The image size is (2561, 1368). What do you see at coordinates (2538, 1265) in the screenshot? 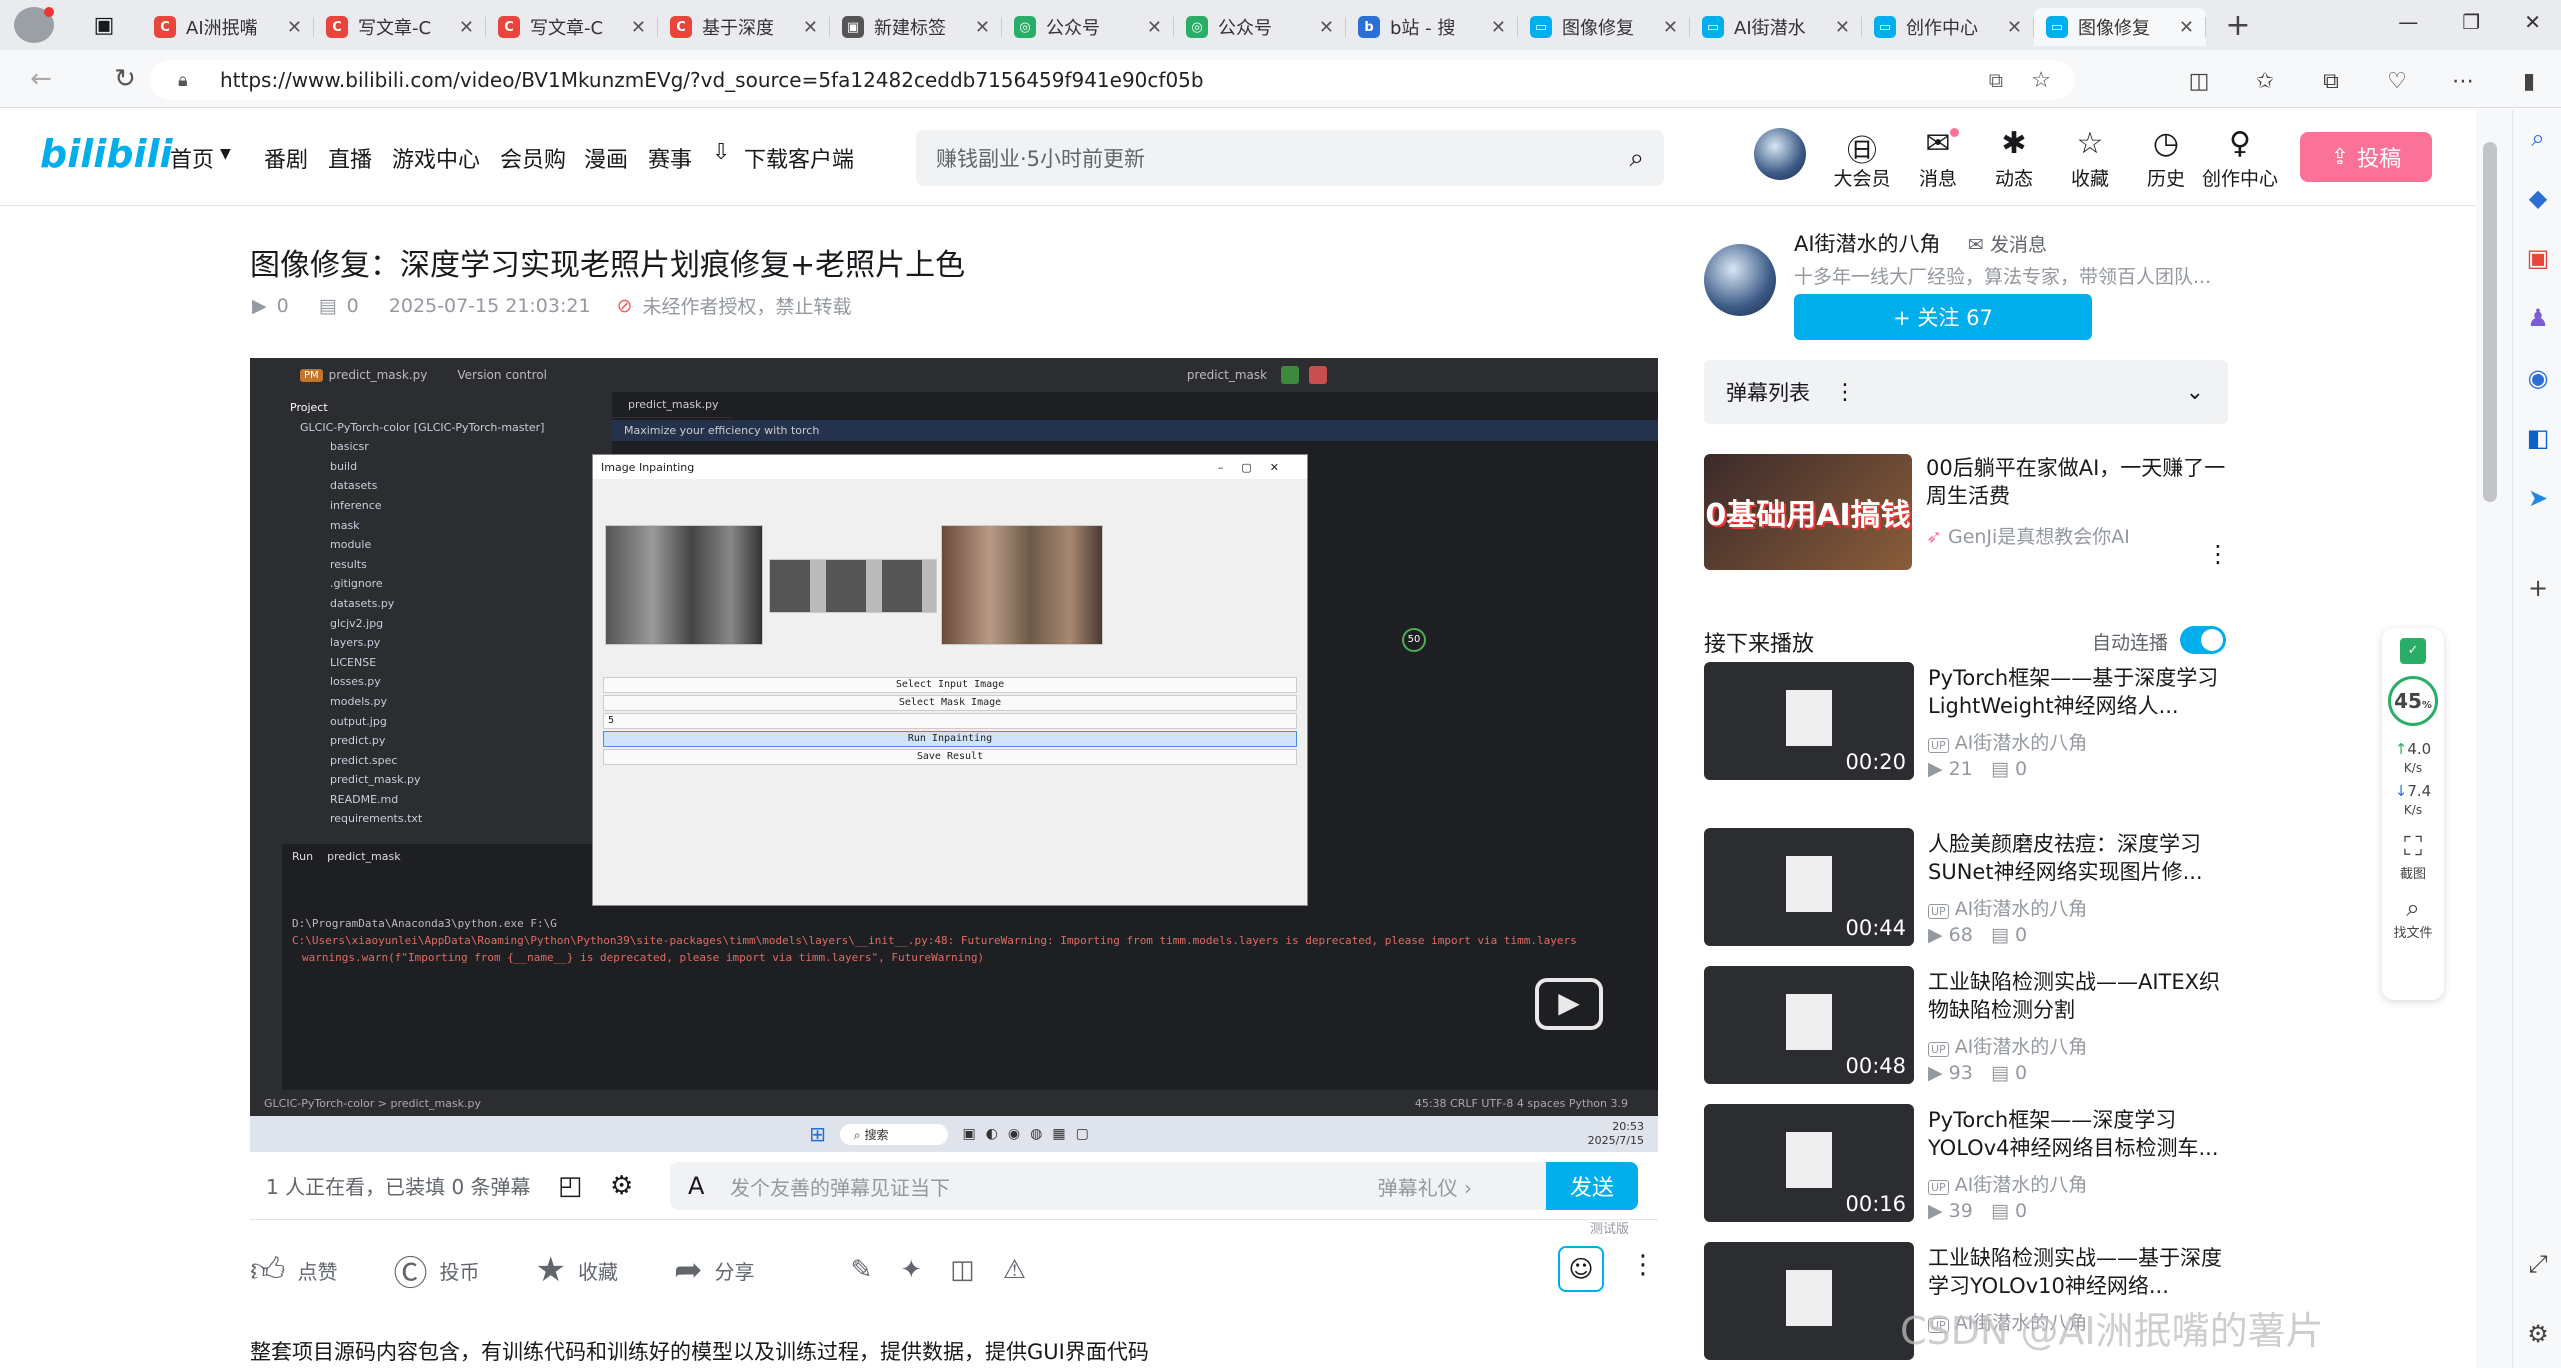
I see `sidebar-expand-icon: ⤢` at bounding box center [2538, 1265].